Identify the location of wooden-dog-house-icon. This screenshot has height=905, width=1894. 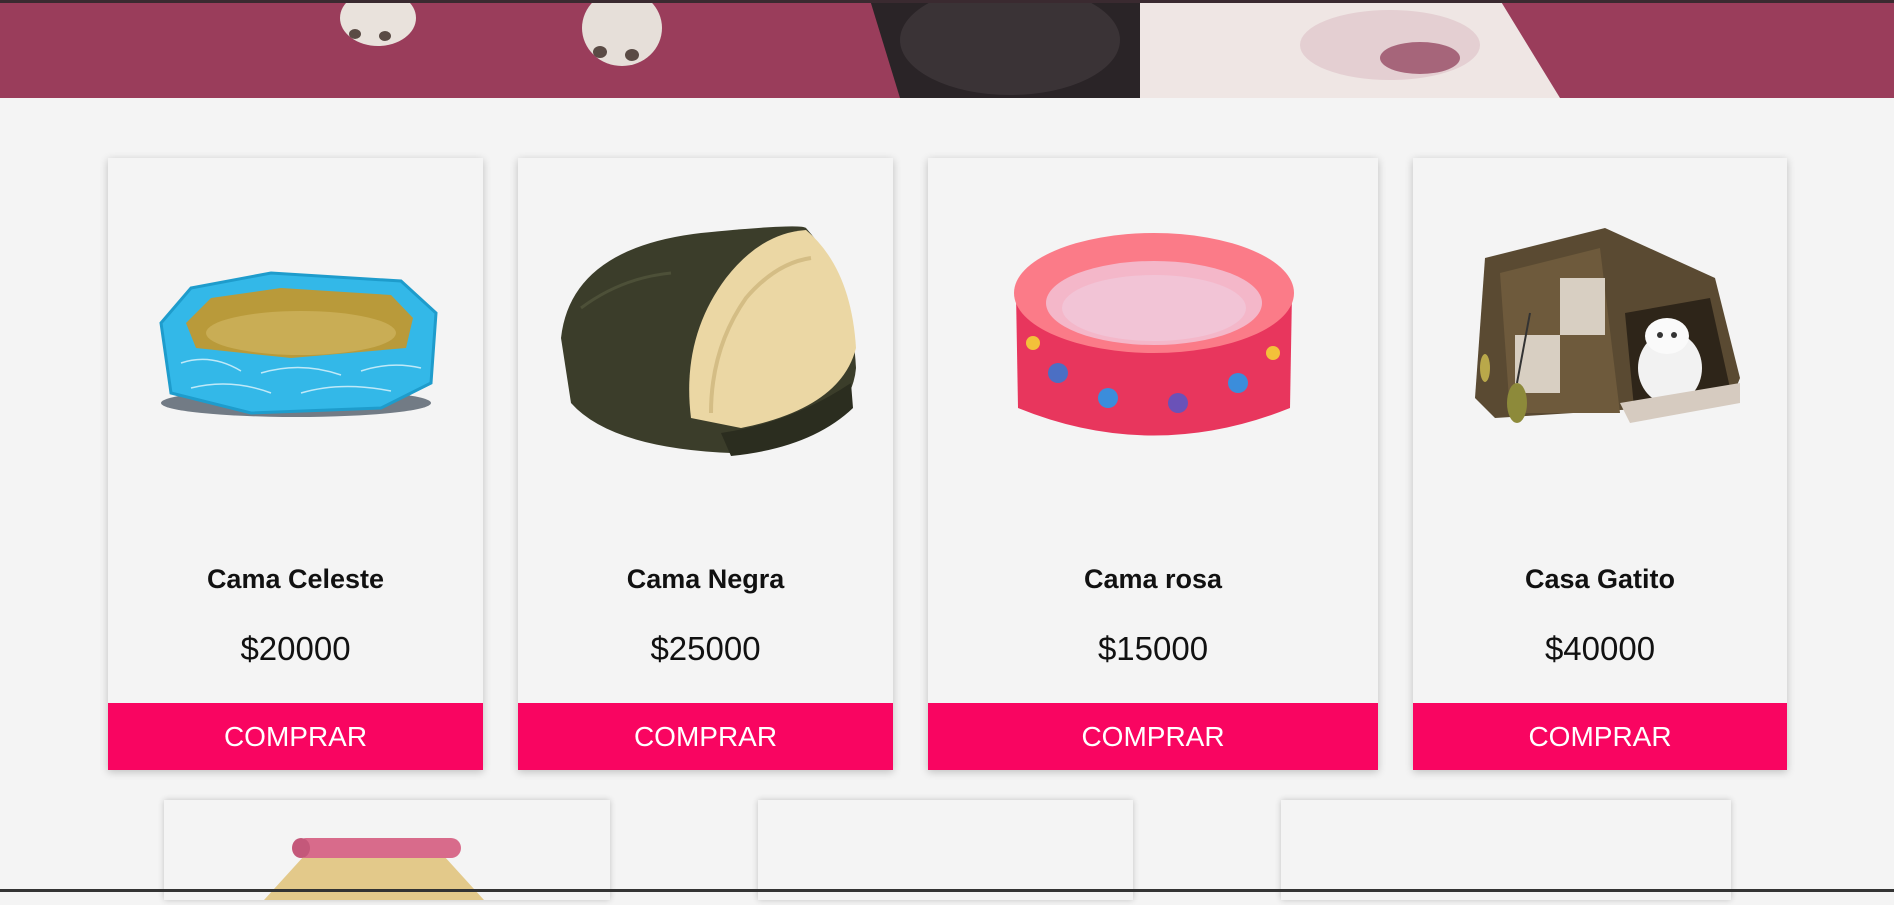
(374, 869).